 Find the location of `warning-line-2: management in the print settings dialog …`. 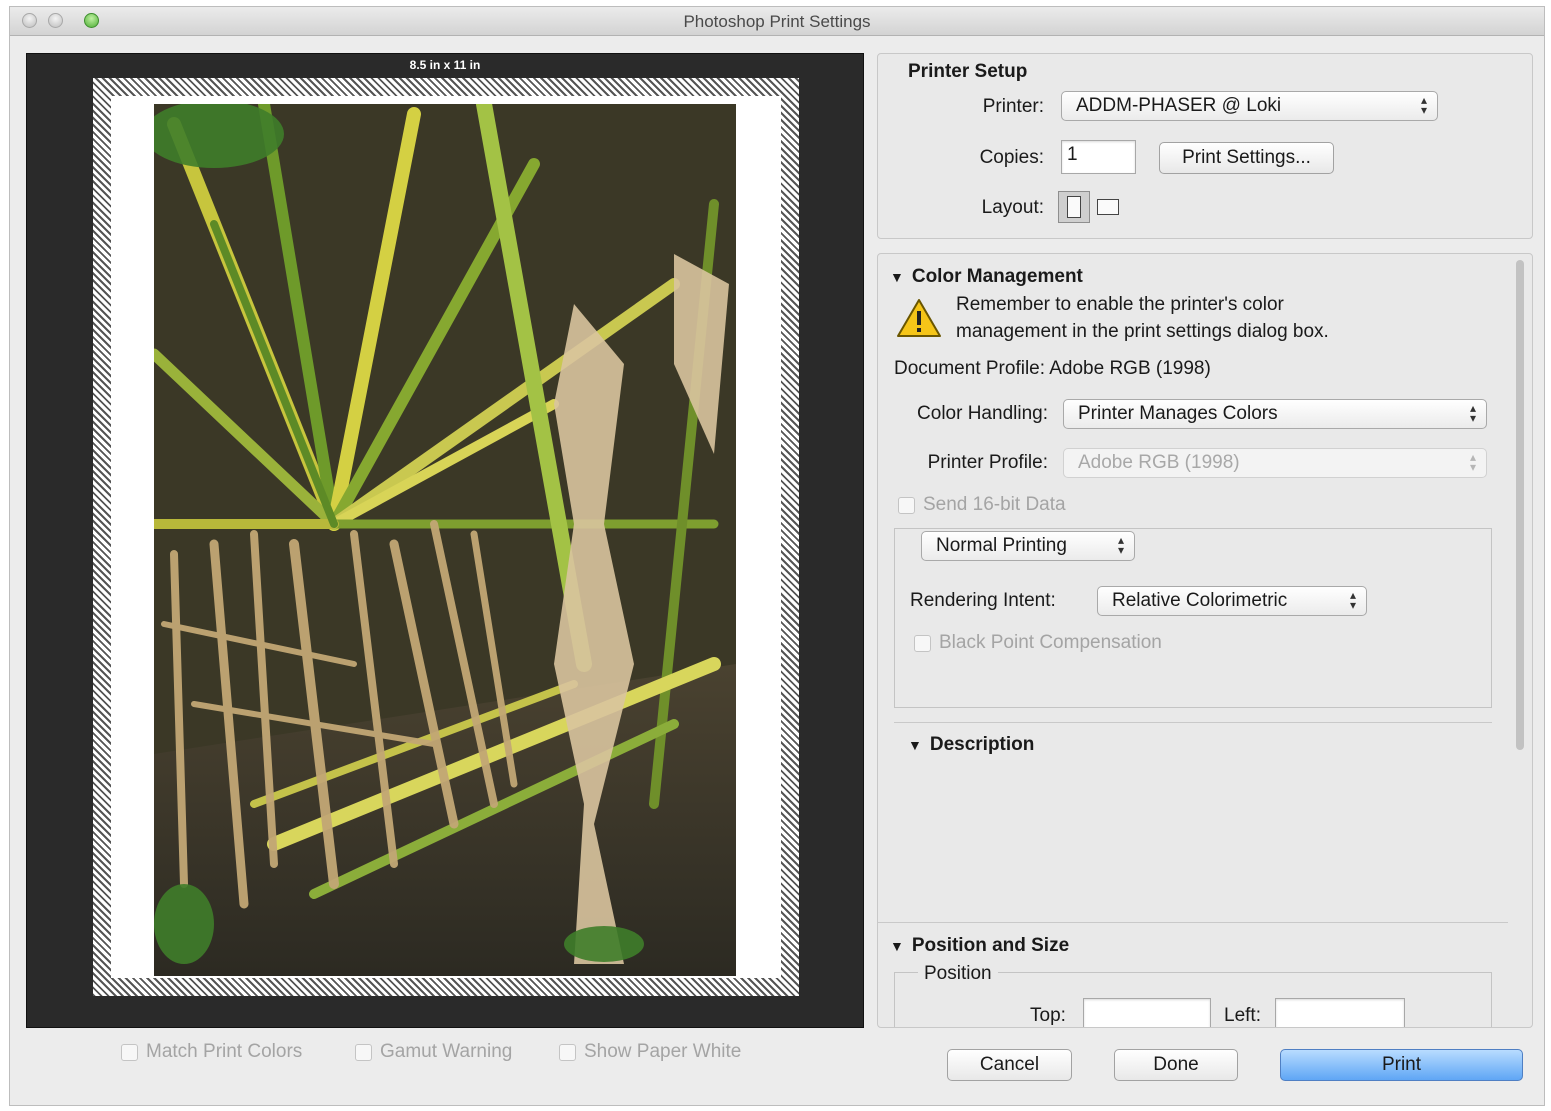

warning-line-2: management in the print settings dialog … is located at coordinates (1142, 331).